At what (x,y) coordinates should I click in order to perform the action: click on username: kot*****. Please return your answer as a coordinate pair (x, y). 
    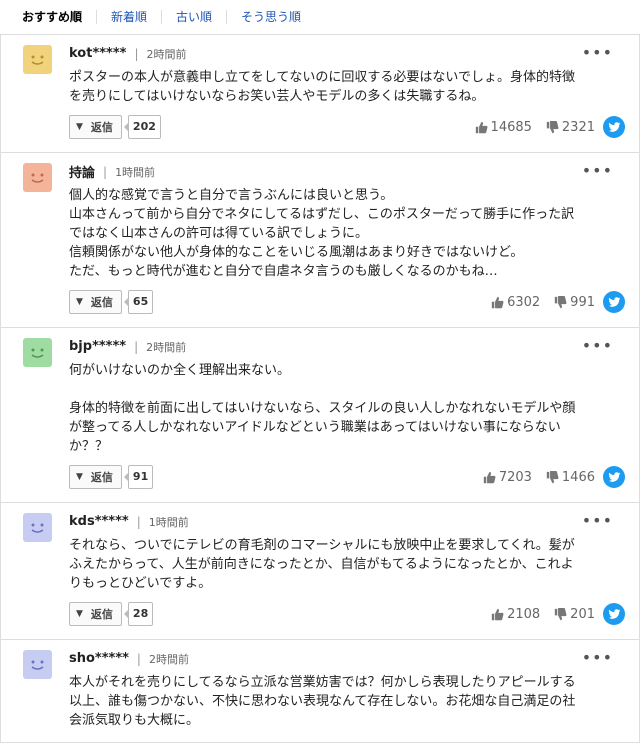
    Looking at the image, I should click on (98, 53).